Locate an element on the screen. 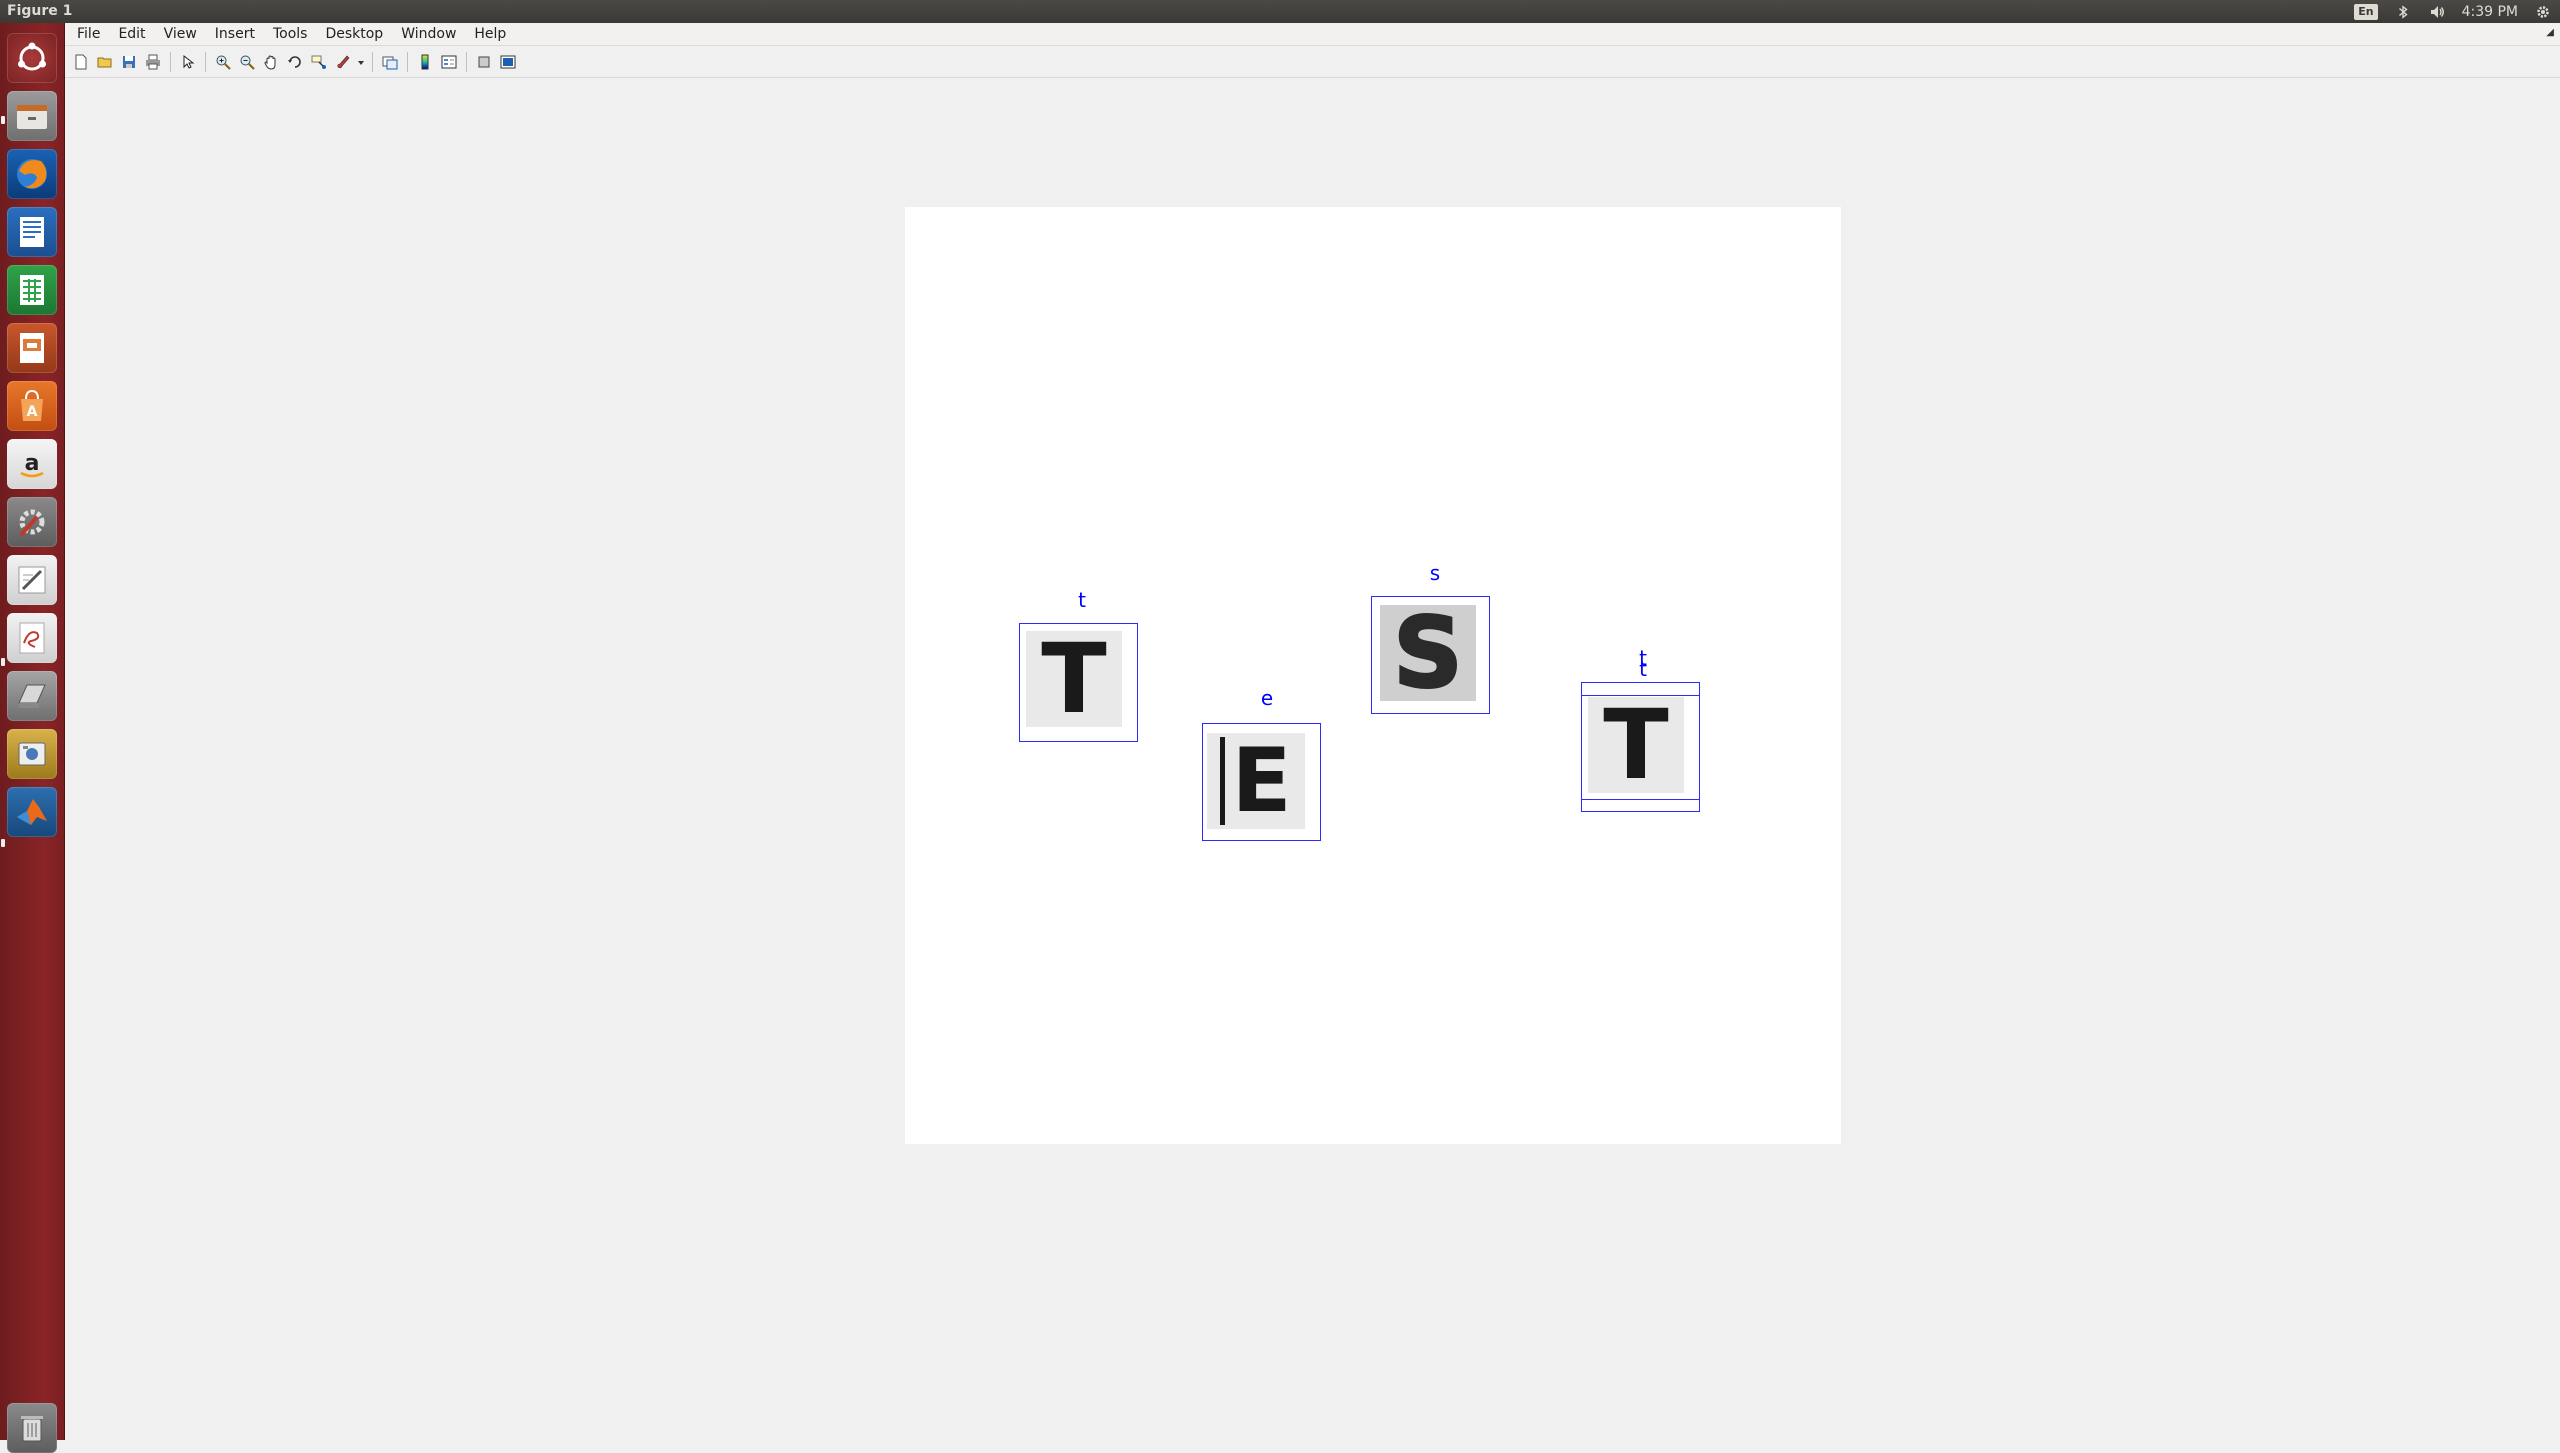 This screenshot has height=1453, width=2560. system-tray: En 4:39 PM is located at coordinates (2453, 11).